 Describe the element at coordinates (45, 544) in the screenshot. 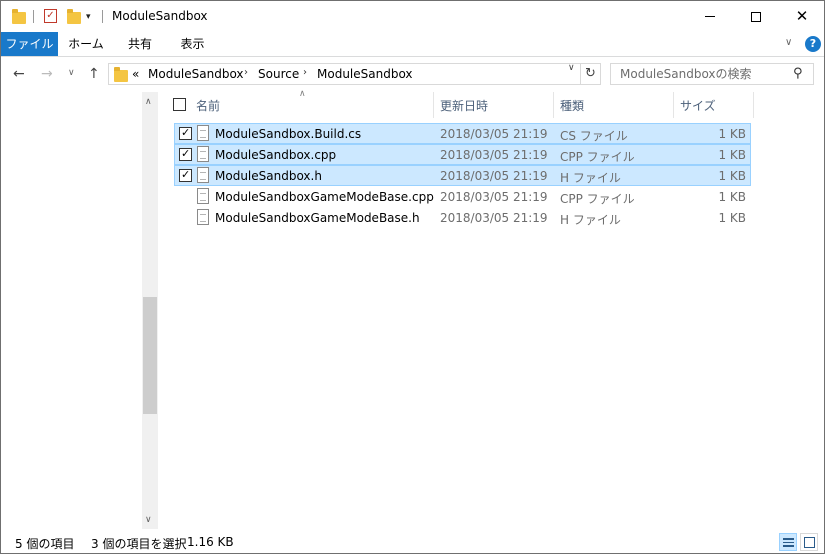

I see `item-count: 5 個の項目` at that location.